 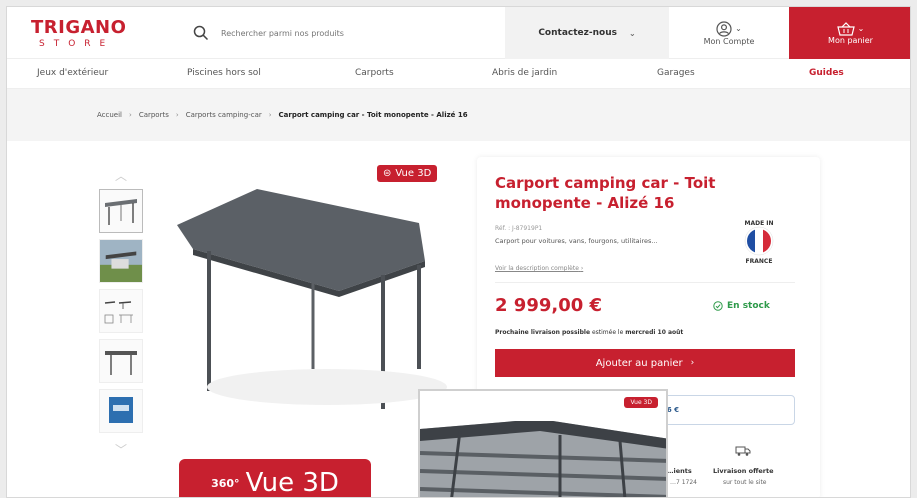 What do you see at coordinates (413, 173) in the screenshot?
I see `view-3d-badge-label: Vue 3D` at bounding box center [413, 173].